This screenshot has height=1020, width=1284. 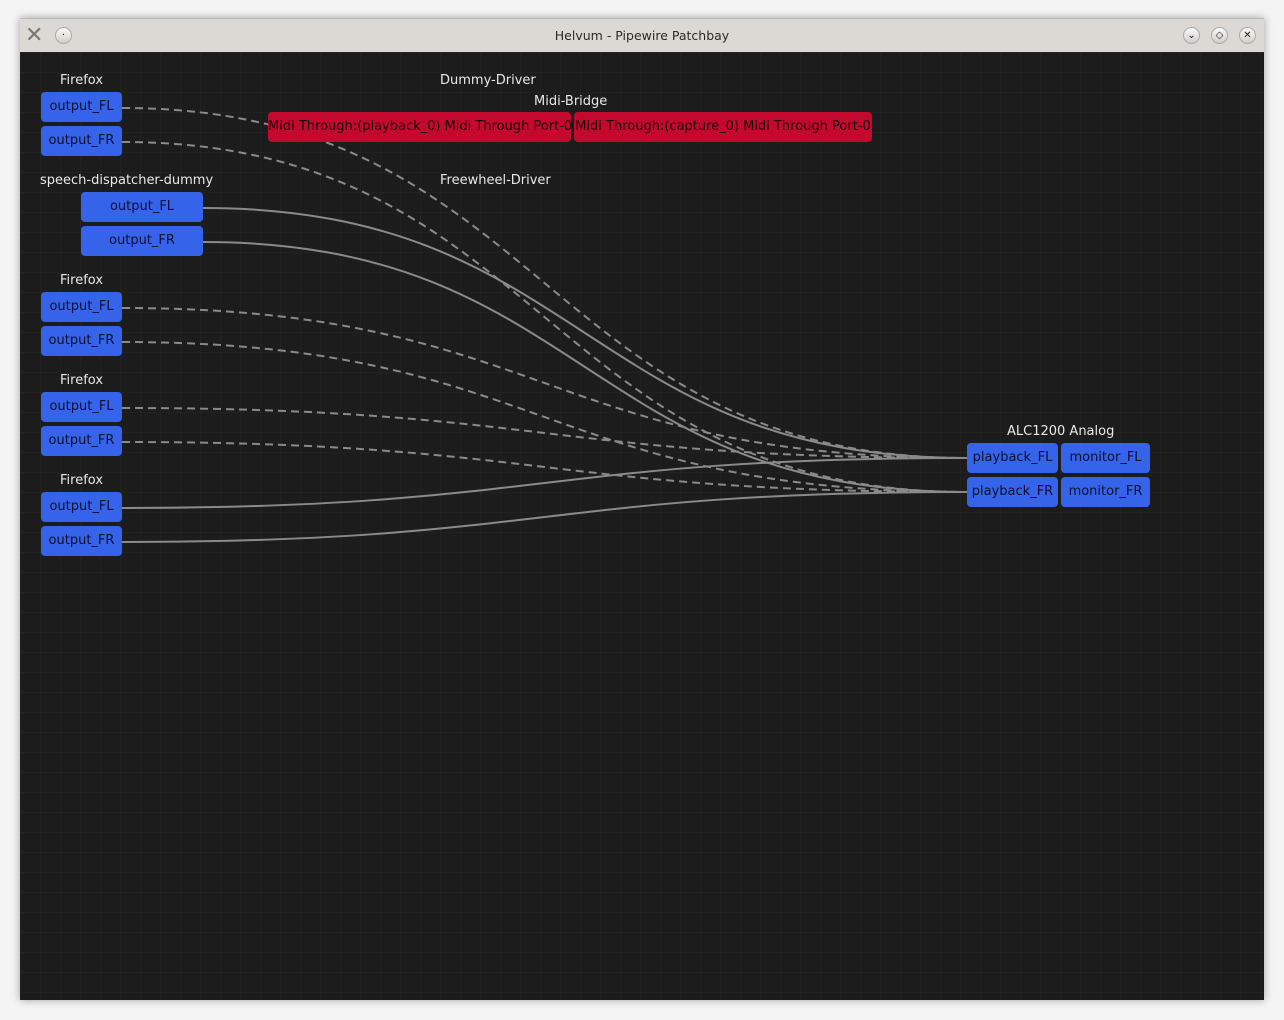 I want to click on title-bar: ✕ · Helvum - Pipewire Patchbay ⌄ ◇ ✕, so click(x=642, y=35).